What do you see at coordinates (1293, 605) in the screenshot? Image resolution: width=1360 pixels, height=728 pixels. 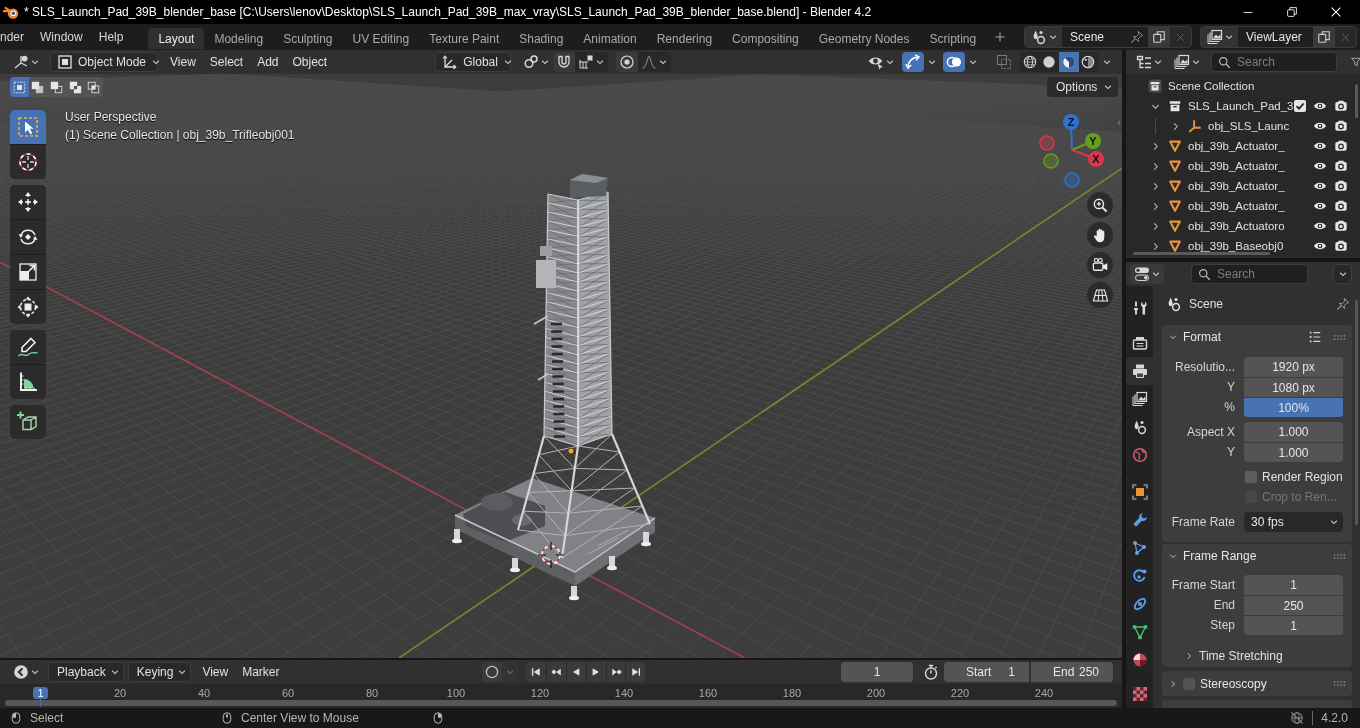 I see `number-field: 250` at bounding box center [1293, 605].